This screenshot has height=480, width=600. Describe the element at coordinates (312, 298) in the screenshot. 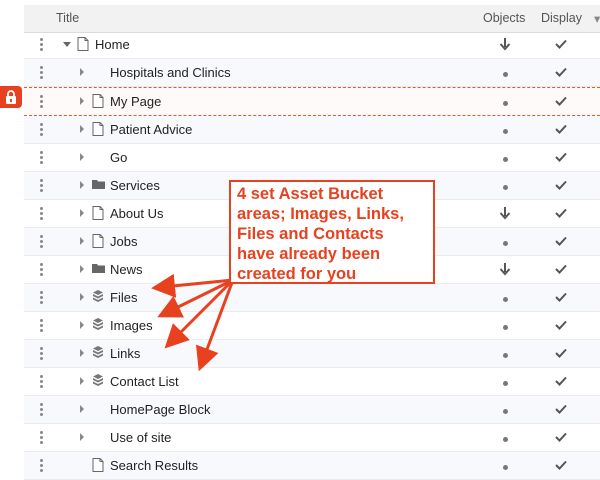

I see `tree-row: Files` at that location.